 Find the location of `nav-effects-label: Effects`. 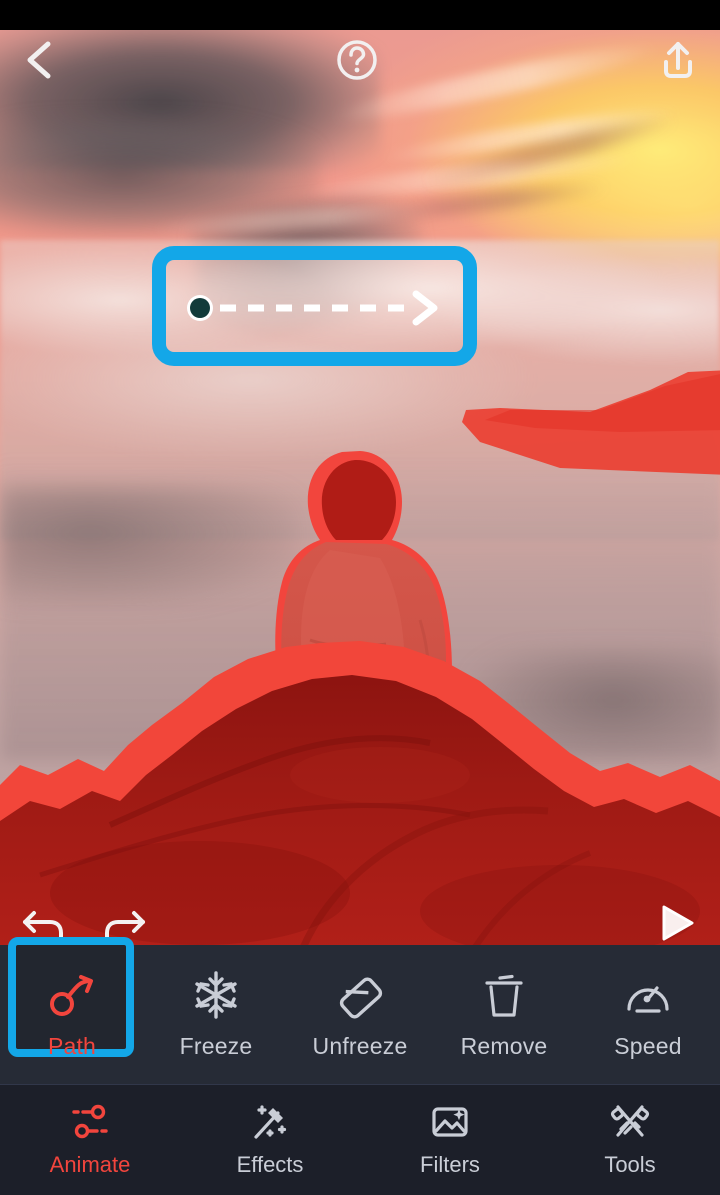

nav-effects-label: Effects is located at coordinates (270, 1164).